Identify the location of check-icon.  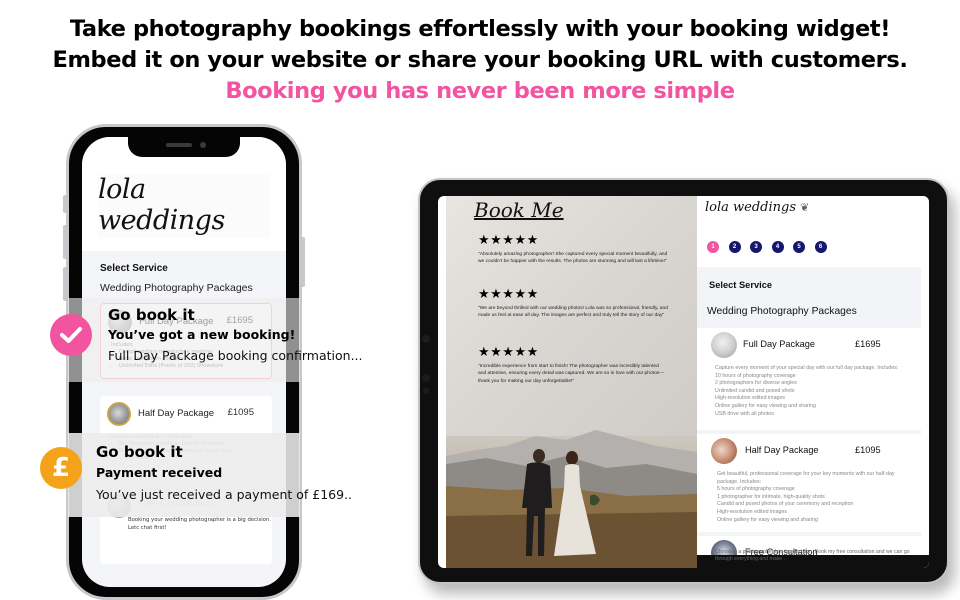
(71, 335).